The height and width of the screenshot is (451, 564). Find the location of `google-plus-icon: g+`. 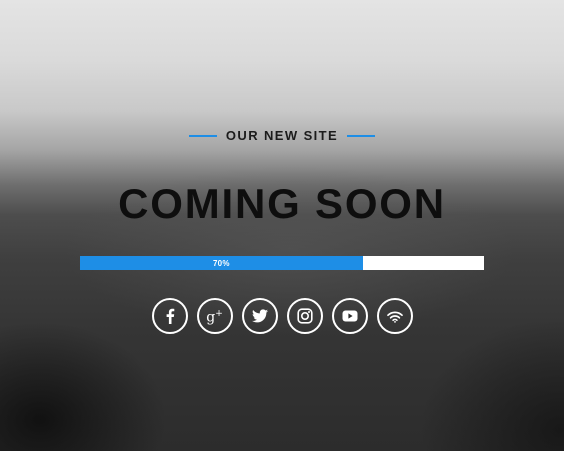

google-plus-icon: g+ is located at coordinates (214, 317).